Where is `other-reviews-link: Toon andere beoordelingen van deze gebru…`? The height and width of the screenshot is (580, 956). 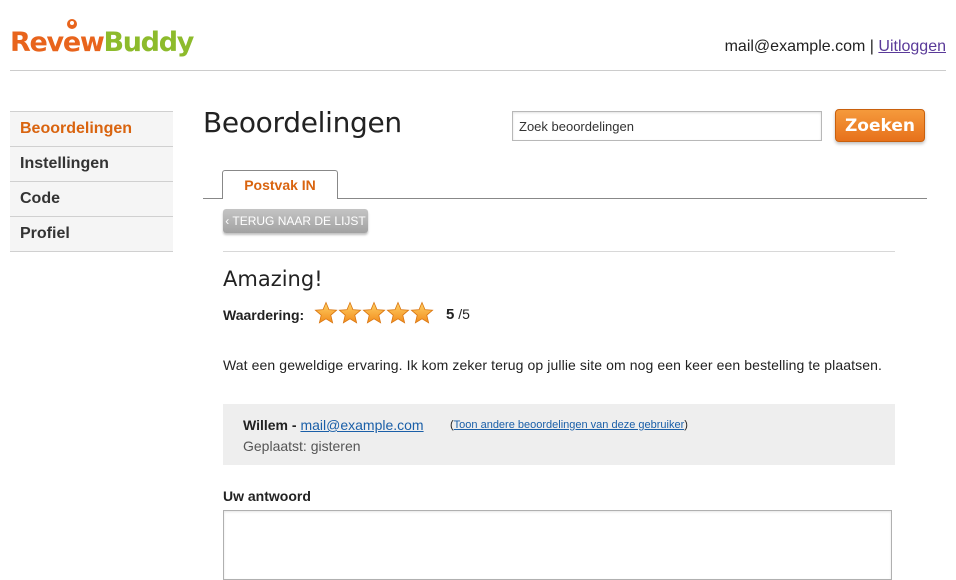 other-reviews-link: Toon andere beoordelingen van deze gebru… is located at coordinates (569, 425).